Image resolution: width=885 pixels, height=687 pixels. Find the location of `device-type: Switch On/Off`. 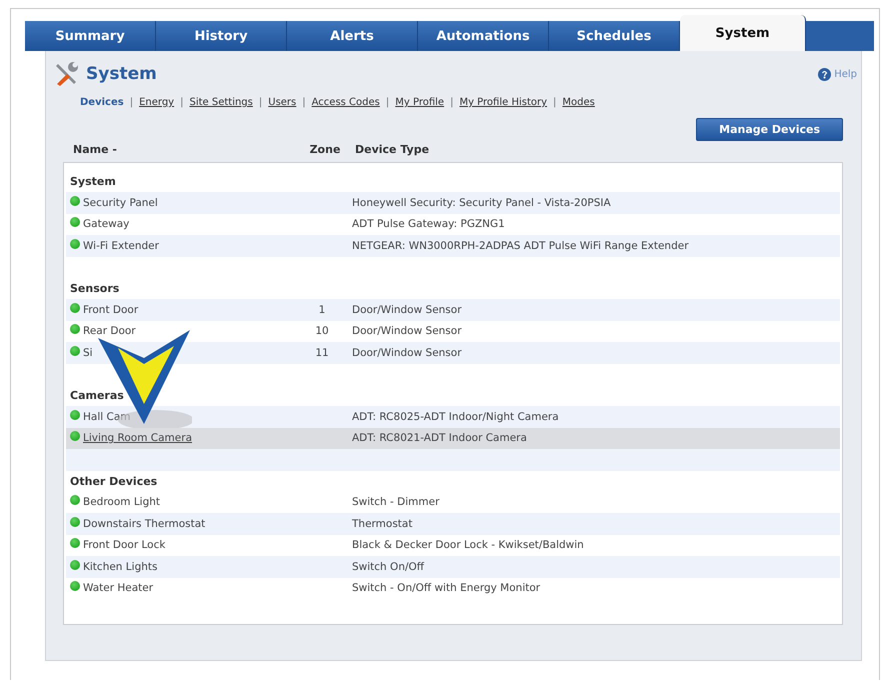

device-type: Switch On/Off is located at coordinates (389, 566).